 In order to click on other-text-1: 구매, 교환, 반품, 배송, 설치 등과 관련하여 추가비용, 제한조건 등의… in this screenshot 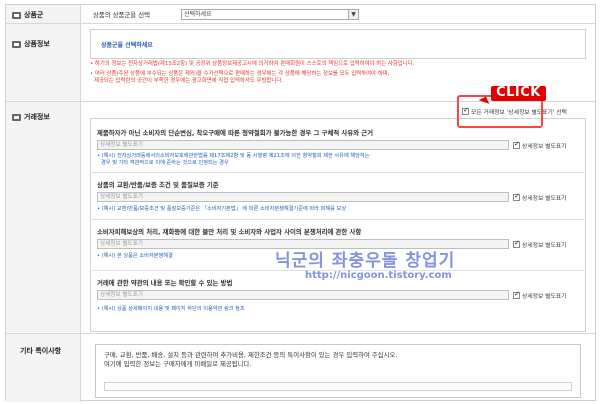, I will do `click(251, 355)`.